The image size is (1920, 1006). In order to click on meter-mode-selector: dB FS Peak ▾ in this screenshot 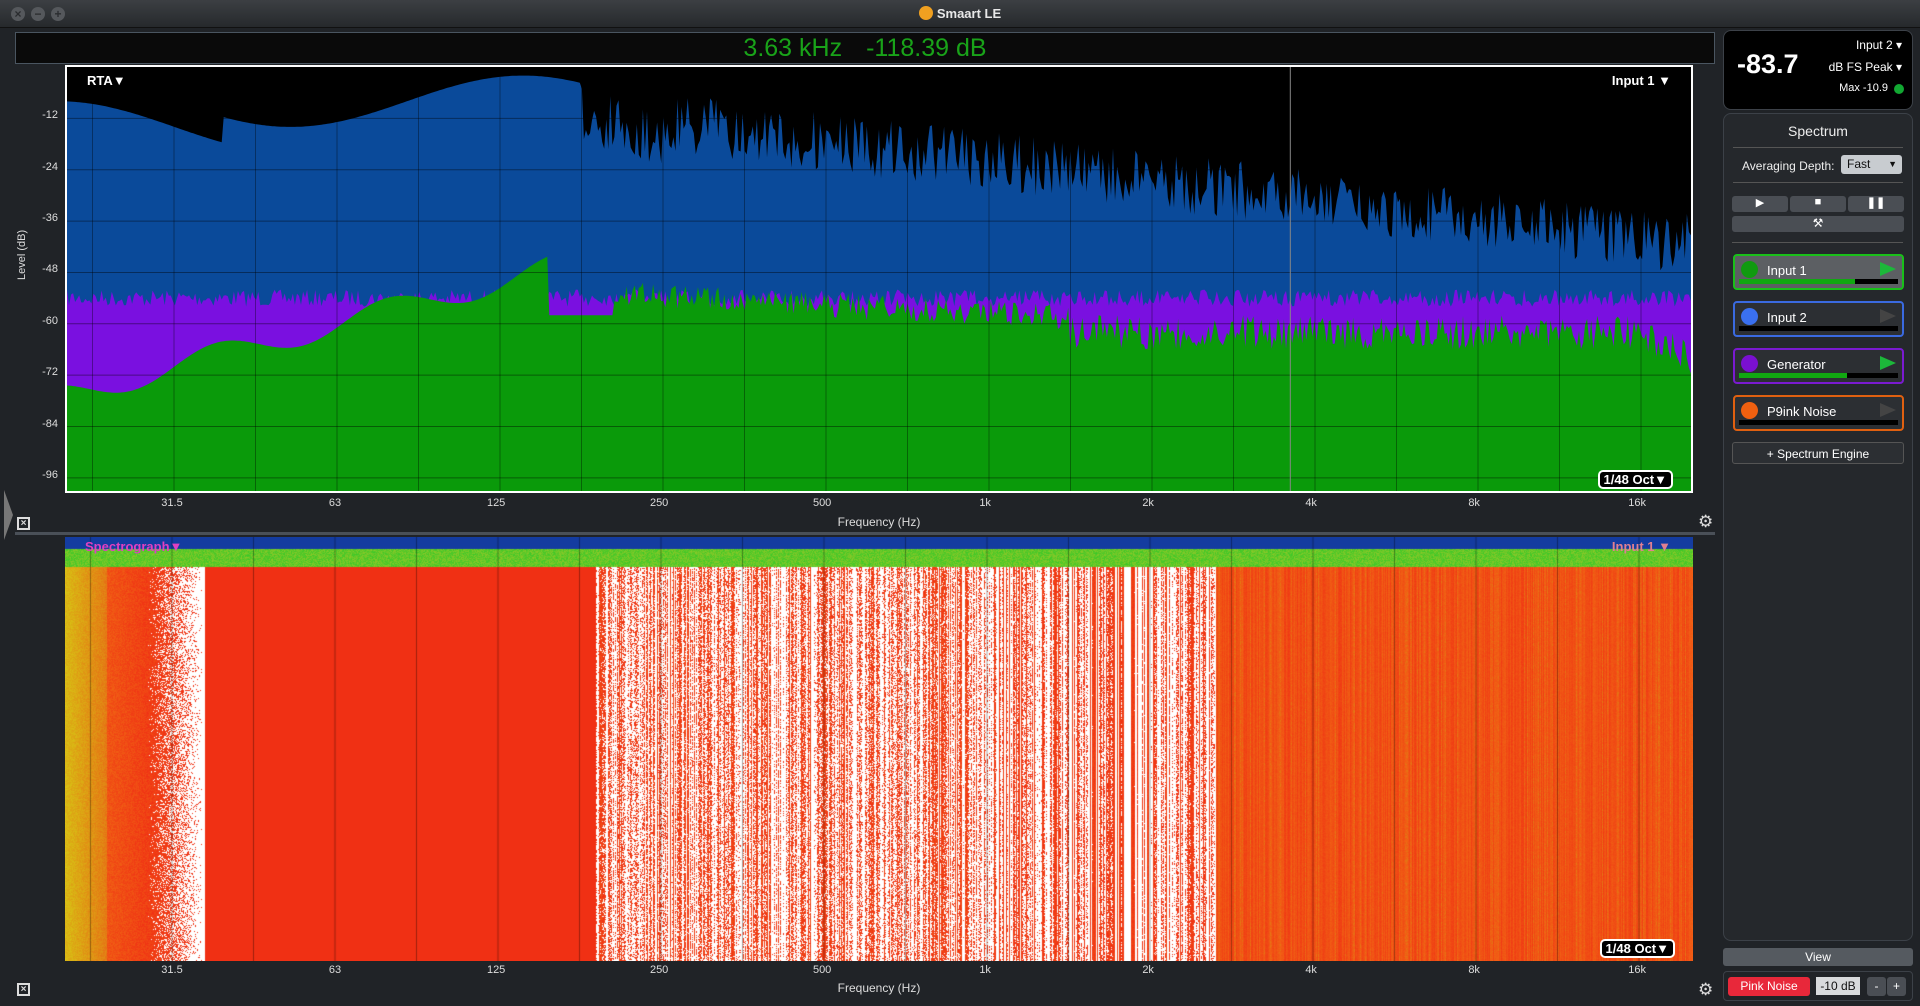, I will do `click(1865, 67)`.